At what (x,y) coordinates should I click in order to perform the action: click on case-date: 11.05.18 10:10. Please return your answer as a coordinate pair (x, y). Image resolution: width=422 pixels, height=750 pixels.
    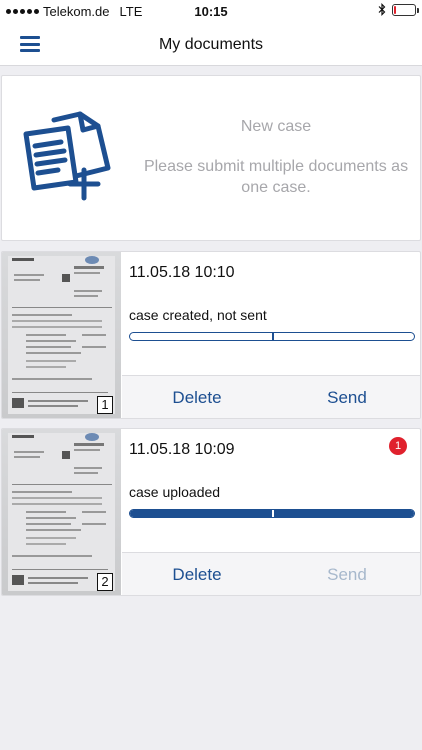
    Looking at the image, I should click on (182, 272).